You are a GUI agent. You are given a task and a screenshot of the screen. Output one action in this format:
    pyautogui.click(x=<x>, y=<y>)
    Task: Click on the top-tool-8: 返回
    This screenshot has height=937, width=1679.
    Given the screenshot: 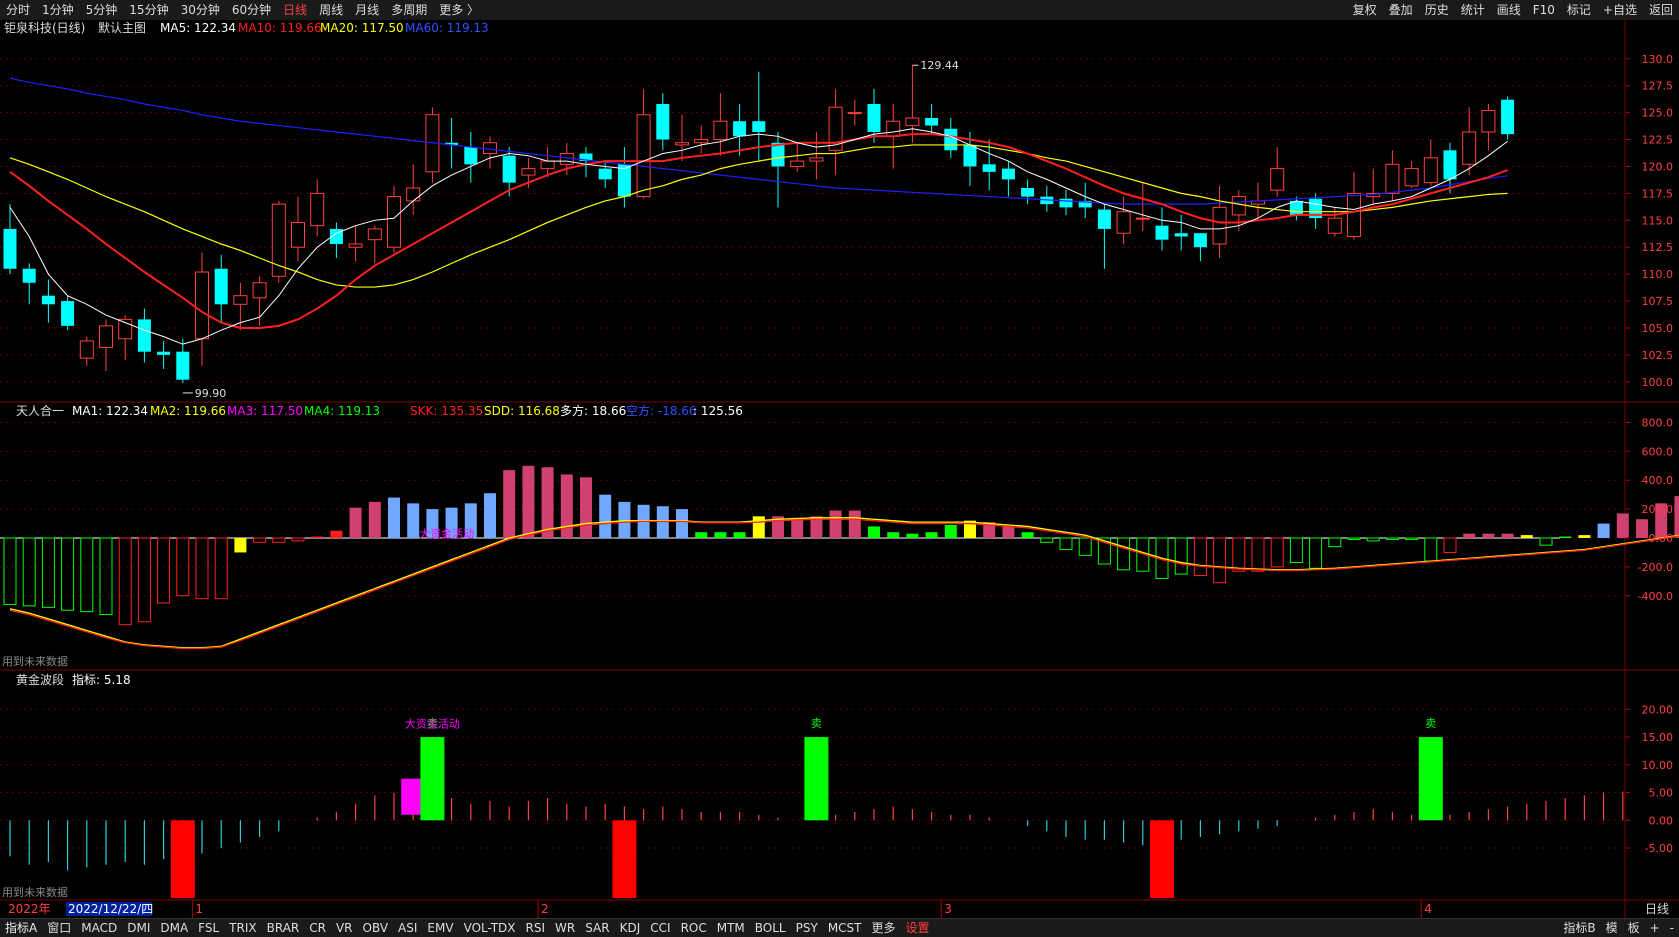 What is the action you would take?
    pyautogui.click(x=1661, y=10)
    